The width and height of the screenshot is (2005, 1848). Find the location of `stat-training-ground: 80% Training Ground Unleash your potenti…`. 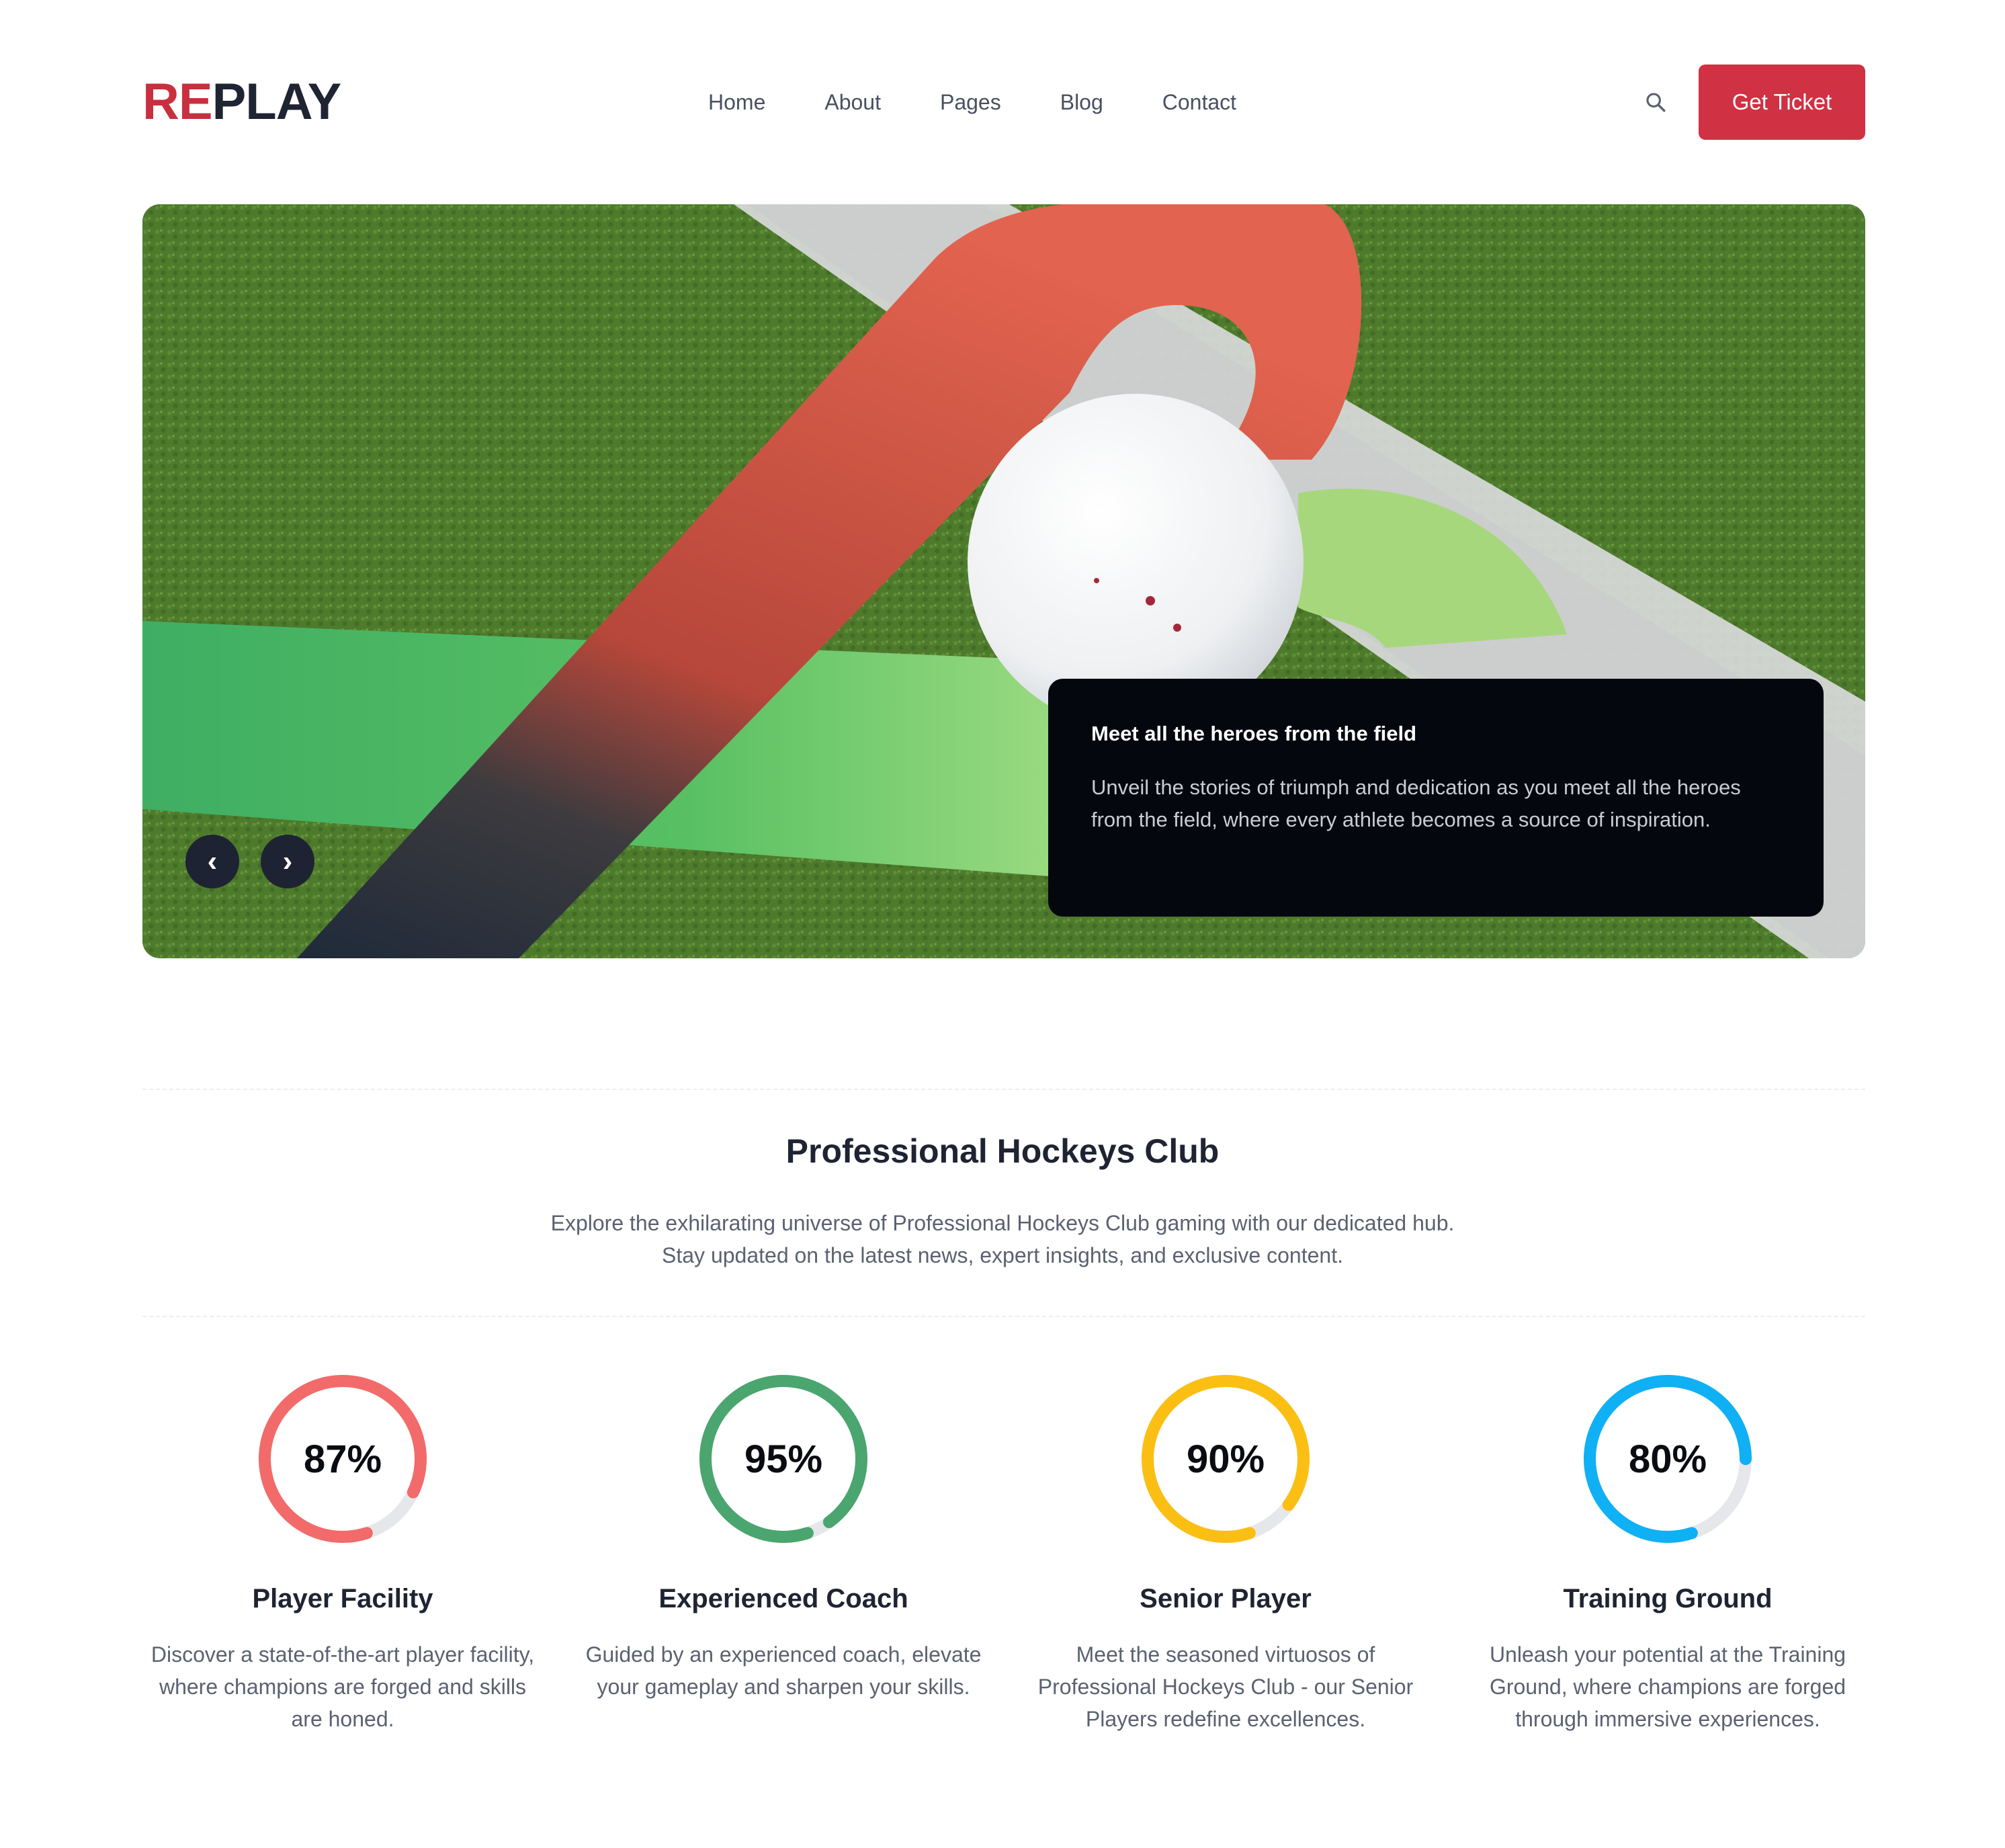

stat-training-ground: 80% Training Ground Unleash your potenti… is located at coordinates (1668, 1555).